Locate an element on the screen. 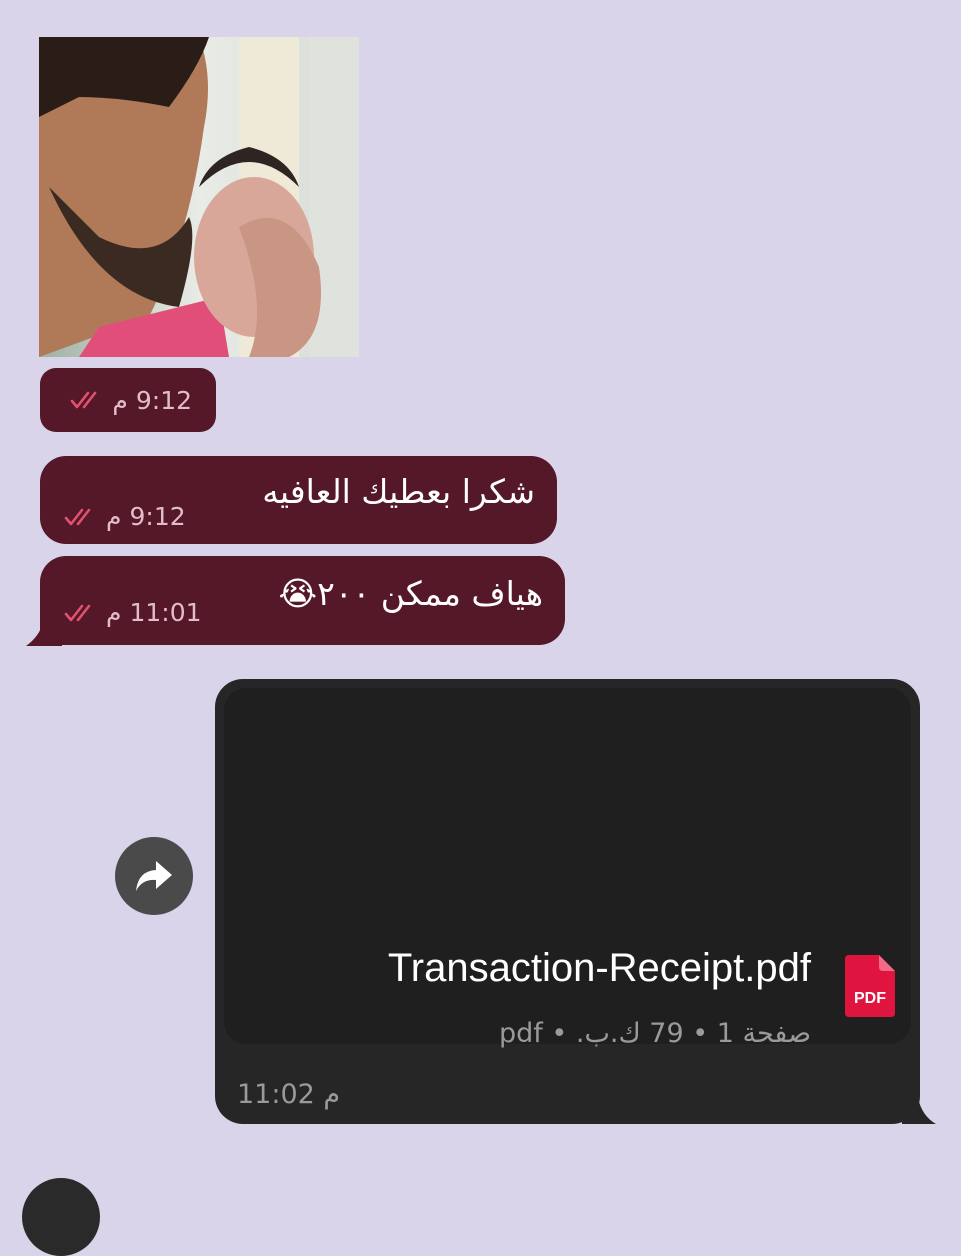 The height and width of the screenshot is (1256, 961). file-name: Transaction-Receipt.pdf is located at coordinates (599, 968).